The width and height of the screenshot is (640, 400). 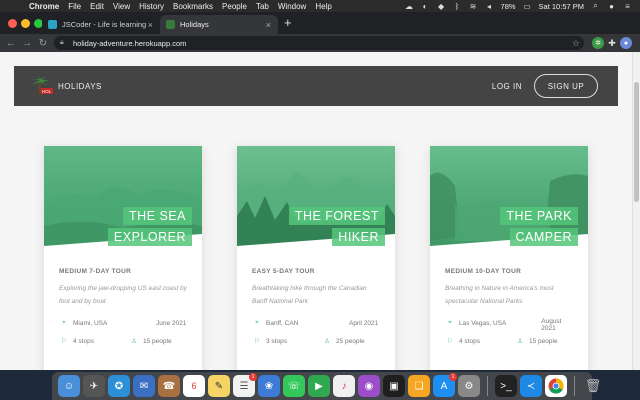 What do you see at coordinates (41, 86) in the screenshot?
I see `palm-logo-icon: HOL` at bounding box center [41, 86].